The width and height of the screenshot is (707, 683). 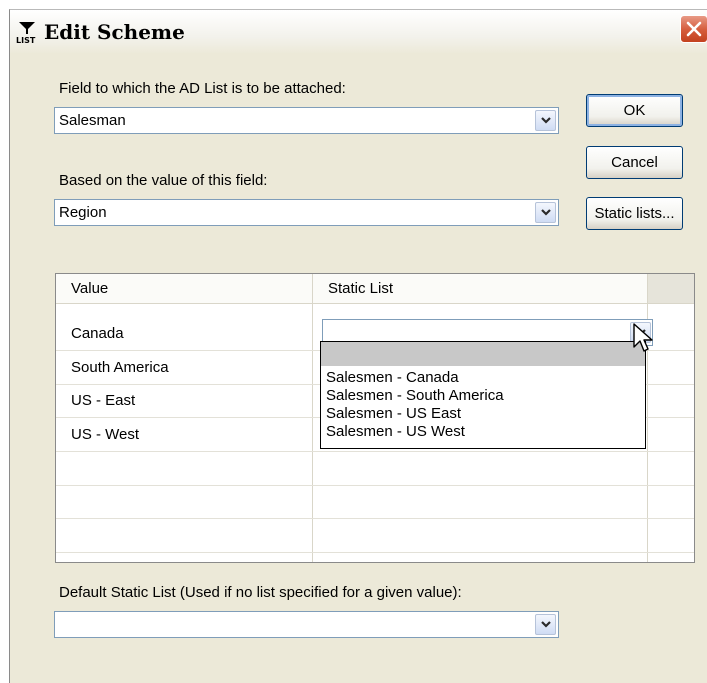 I want to click on based-value: Region, so click(x=83, y=212).